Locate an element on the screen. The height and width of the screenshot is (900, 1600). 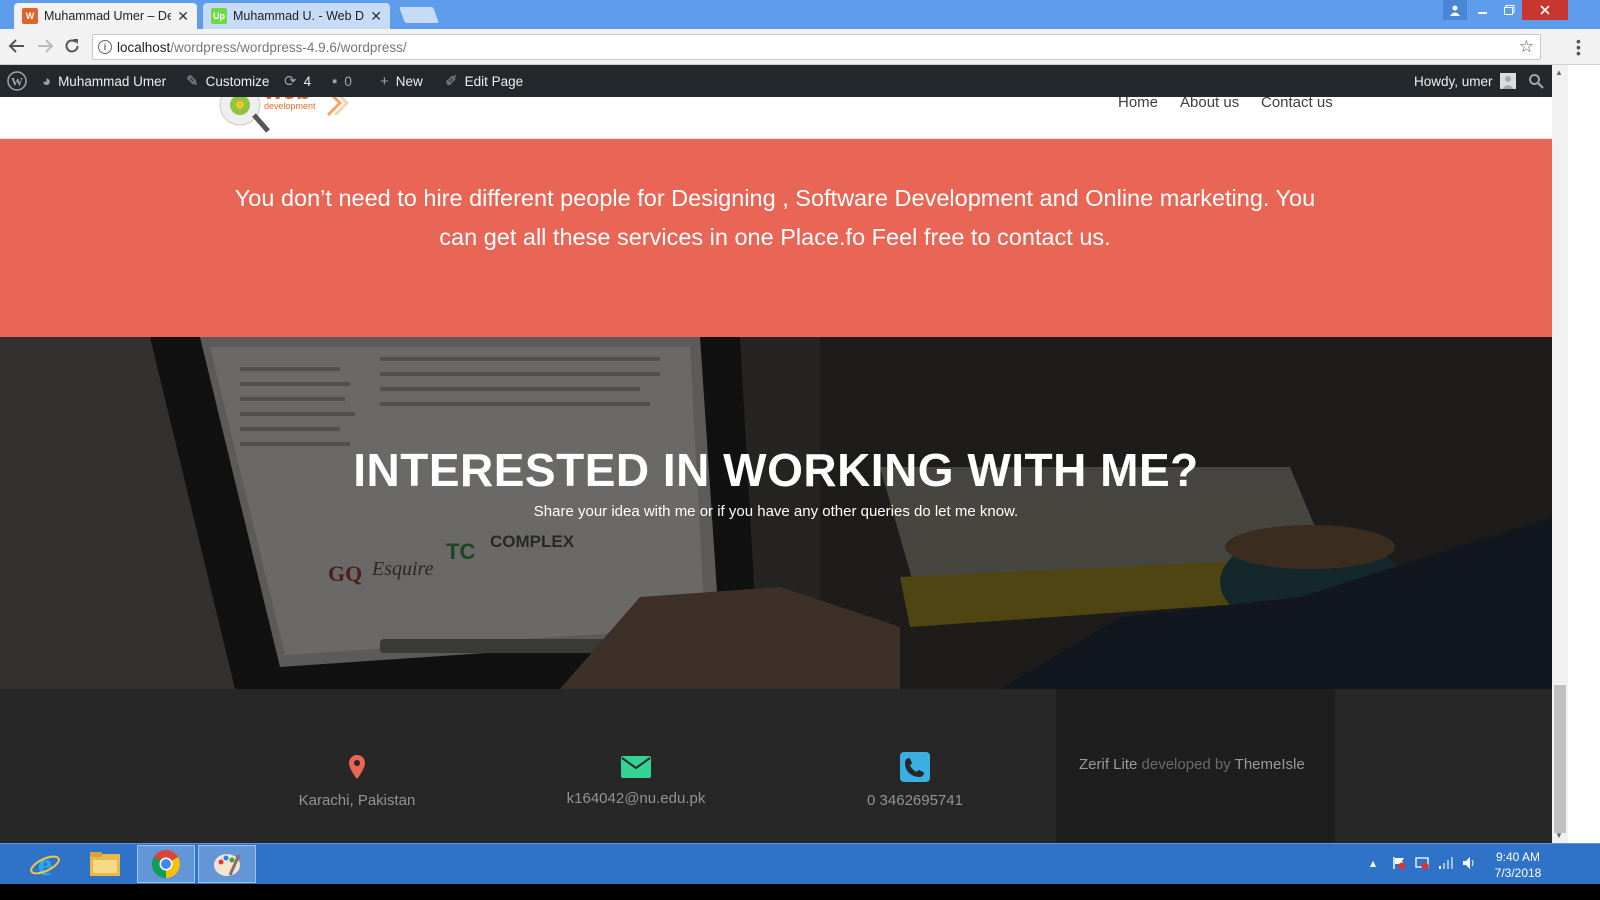
comments-count: 0 is located at coordinates (348, 81).